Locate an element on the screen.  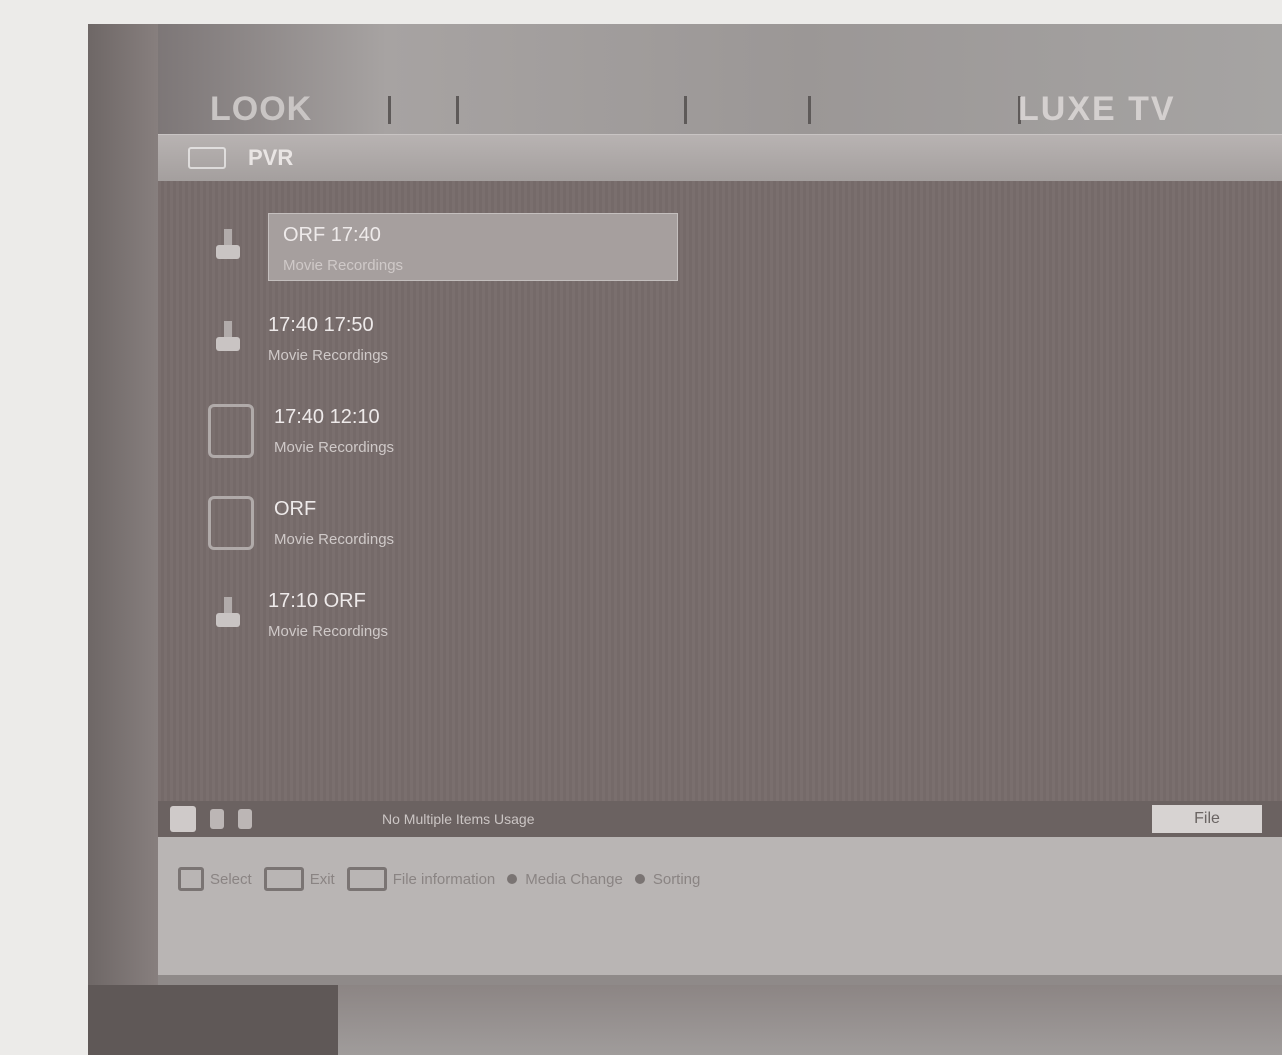
media-icon is located at coordinates (183, 819).